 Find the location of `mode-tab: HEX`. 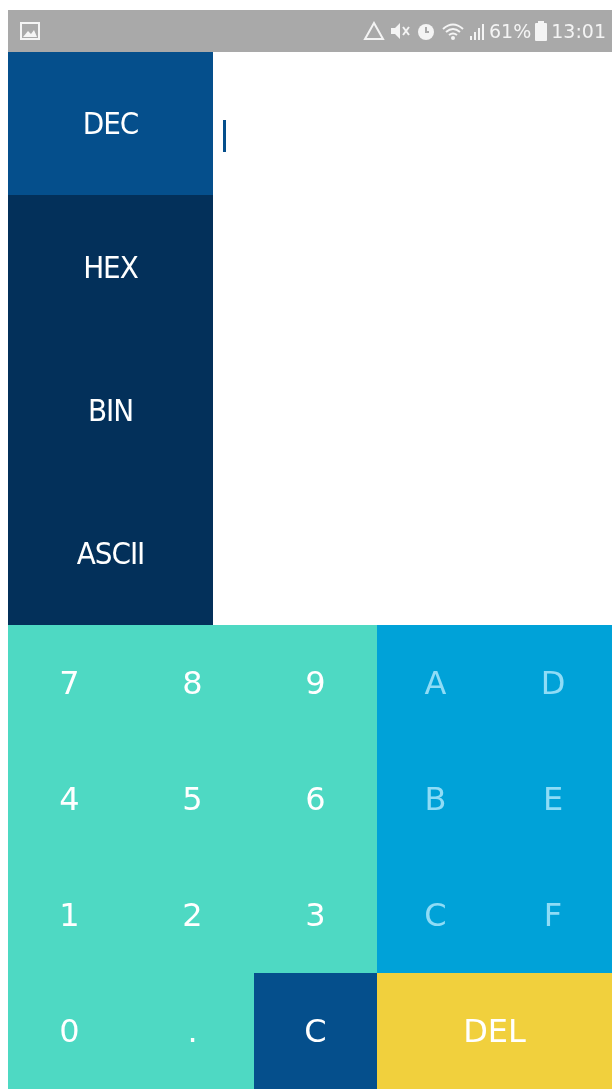

mode-tab: HEX is located at coordinates (110, 267).